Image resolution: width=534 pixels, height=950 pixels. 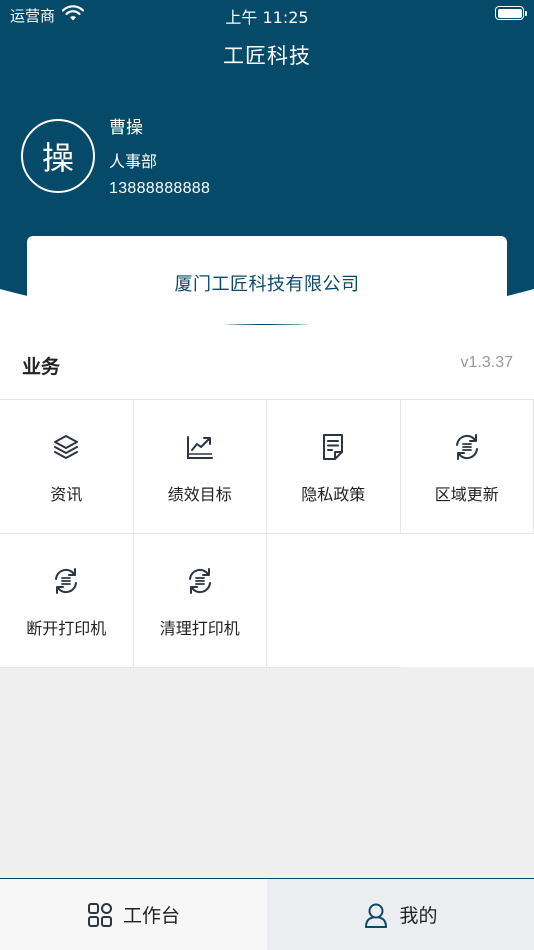 What do you see at coordinates (376, 915) in the screenshot?
I see `user-icon` at bounding box center [376, 915].